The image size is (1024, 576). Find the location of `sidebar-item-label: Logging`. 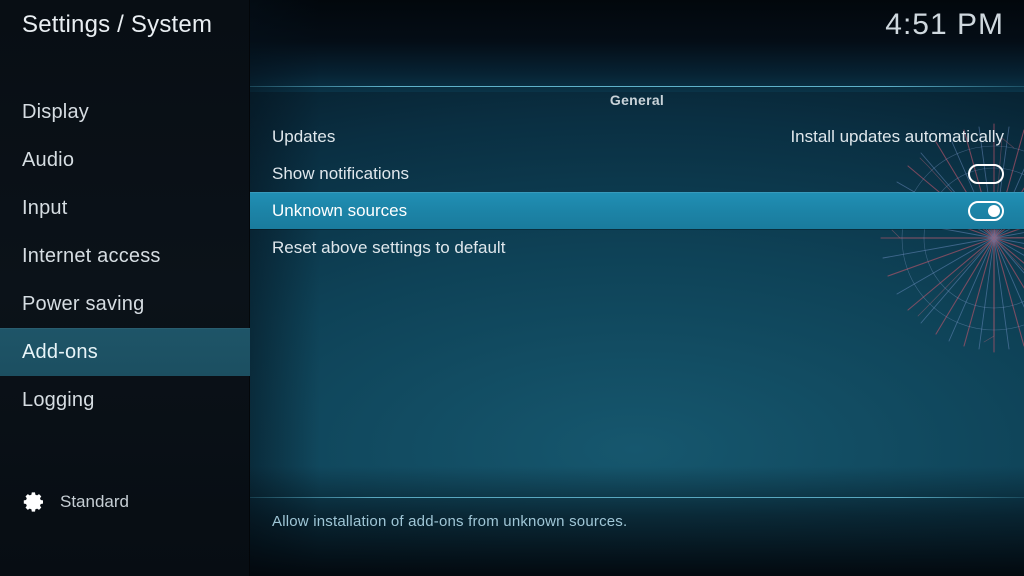

sidebar-item-label: Logging is located at coordinates (58, 400).